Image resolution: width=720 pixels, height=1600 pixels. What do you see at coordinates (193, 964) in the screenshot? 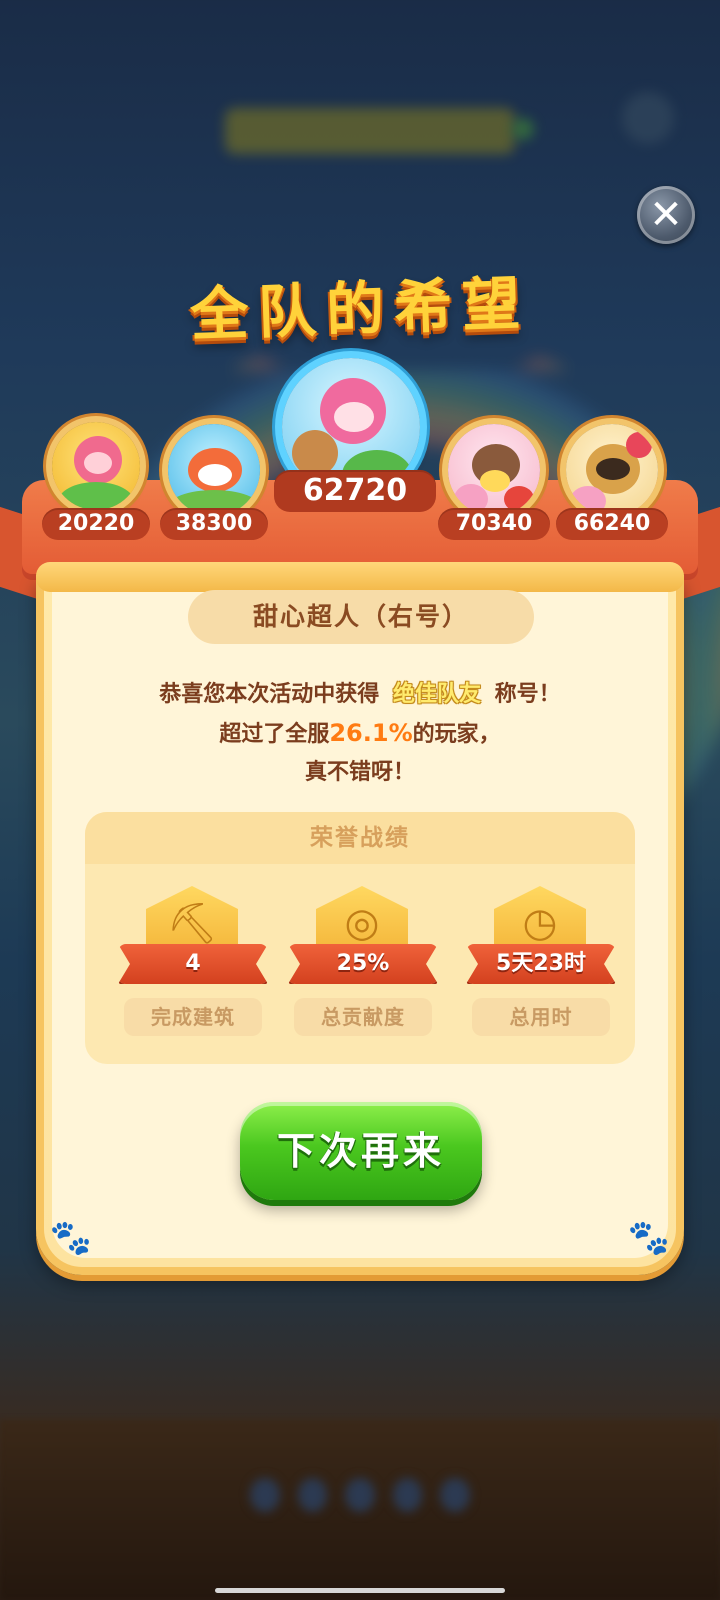
I see `stat-value: 4` at bounding box center [193, 964].